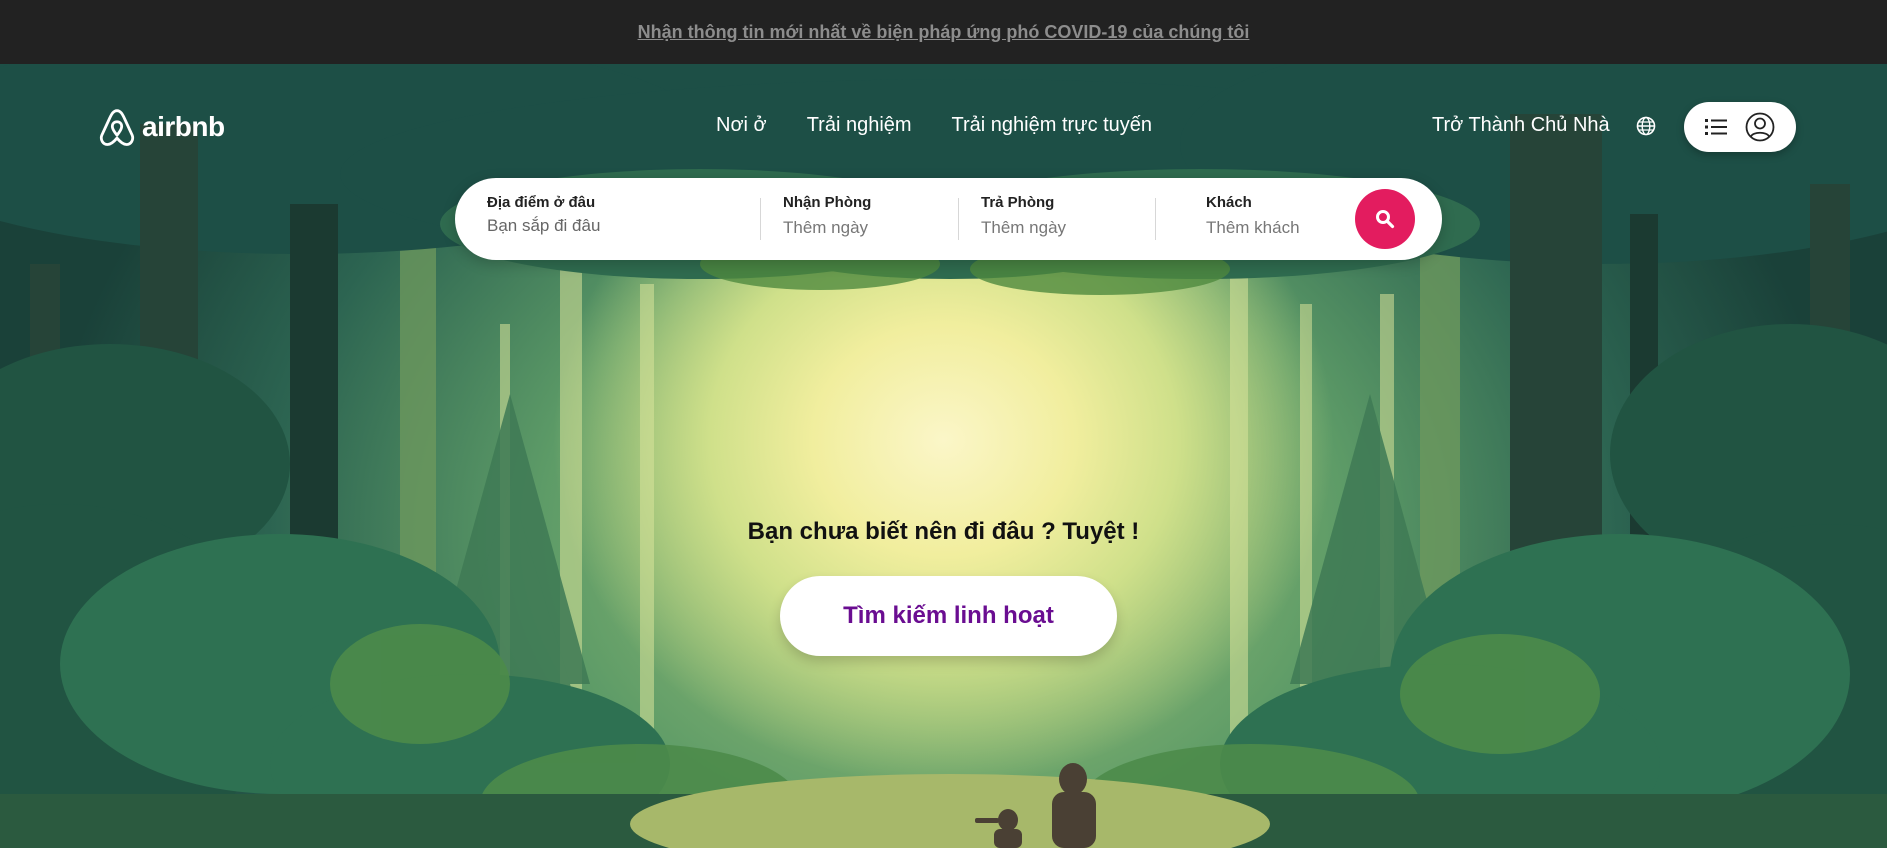 Image resolution: width=1887 pixels, height=848 pixels. I want to click on checkout-field: Trả Phòng Thêm ngày, so click(1061, 219).